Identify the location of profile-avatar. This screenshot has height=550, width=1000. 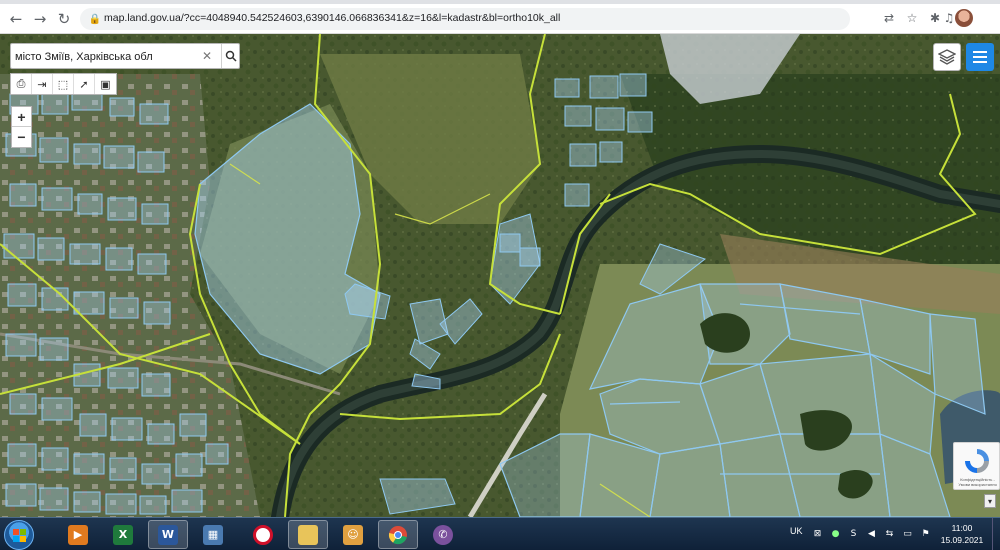
(964, 18).